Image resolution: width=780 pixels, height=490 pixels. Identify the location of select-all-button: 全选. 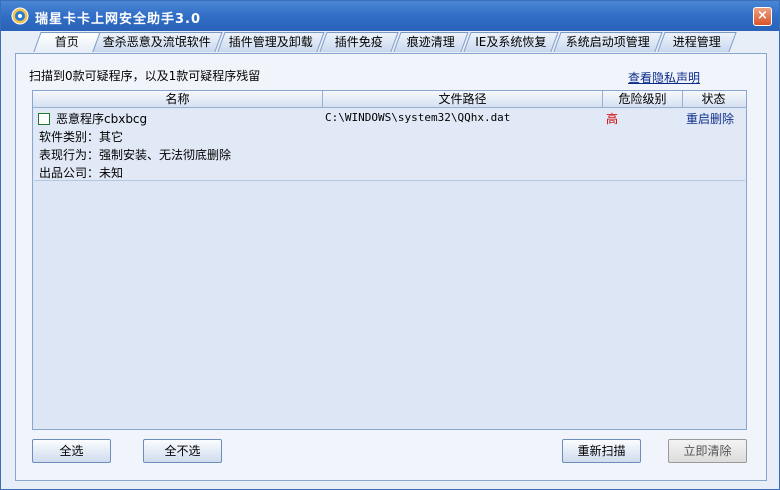
(71, 451).